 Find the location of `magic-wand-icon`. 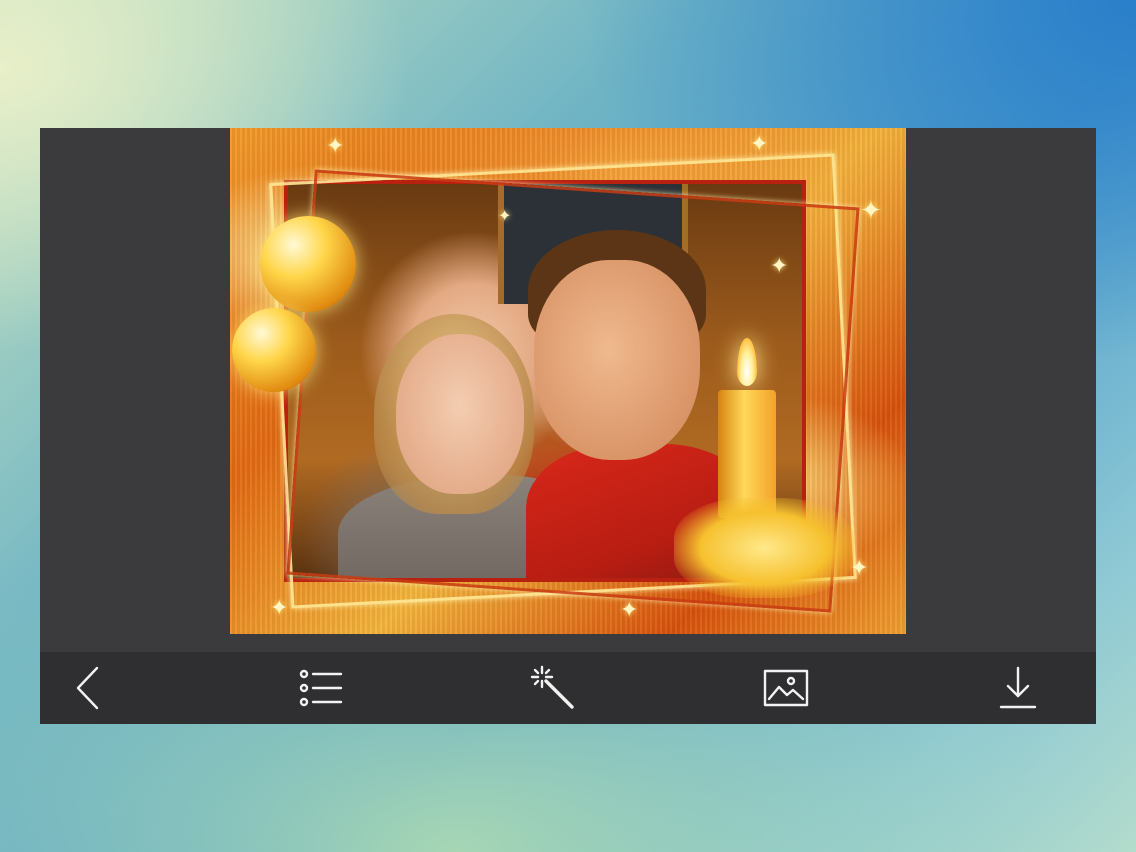

magic-wand-icon is located at coordinates (552, 687).